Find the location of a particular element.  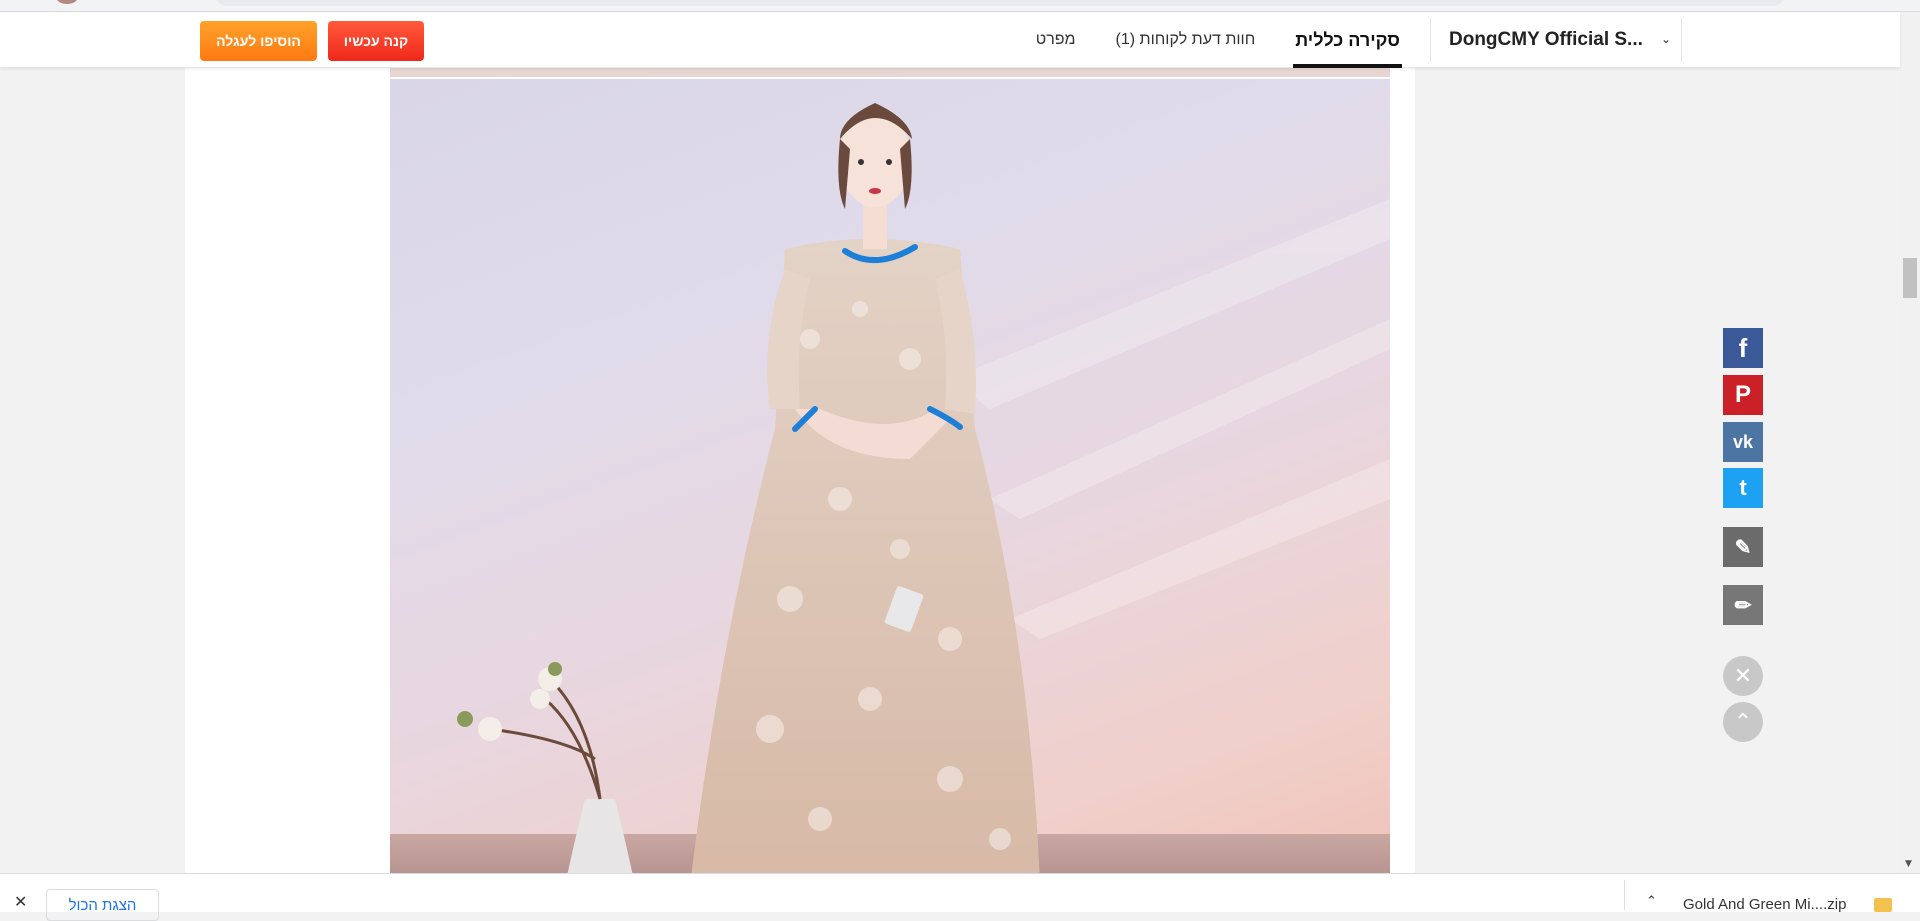

divider is located at coordinates (1624, 895).